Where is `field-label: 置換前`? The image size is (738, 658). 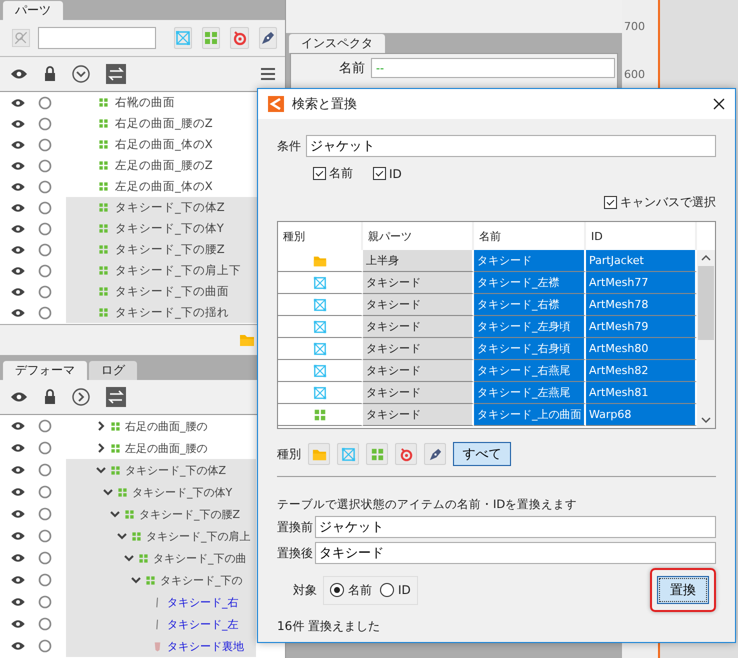
field-label: 置換前 is located at coordinates (295, 527).